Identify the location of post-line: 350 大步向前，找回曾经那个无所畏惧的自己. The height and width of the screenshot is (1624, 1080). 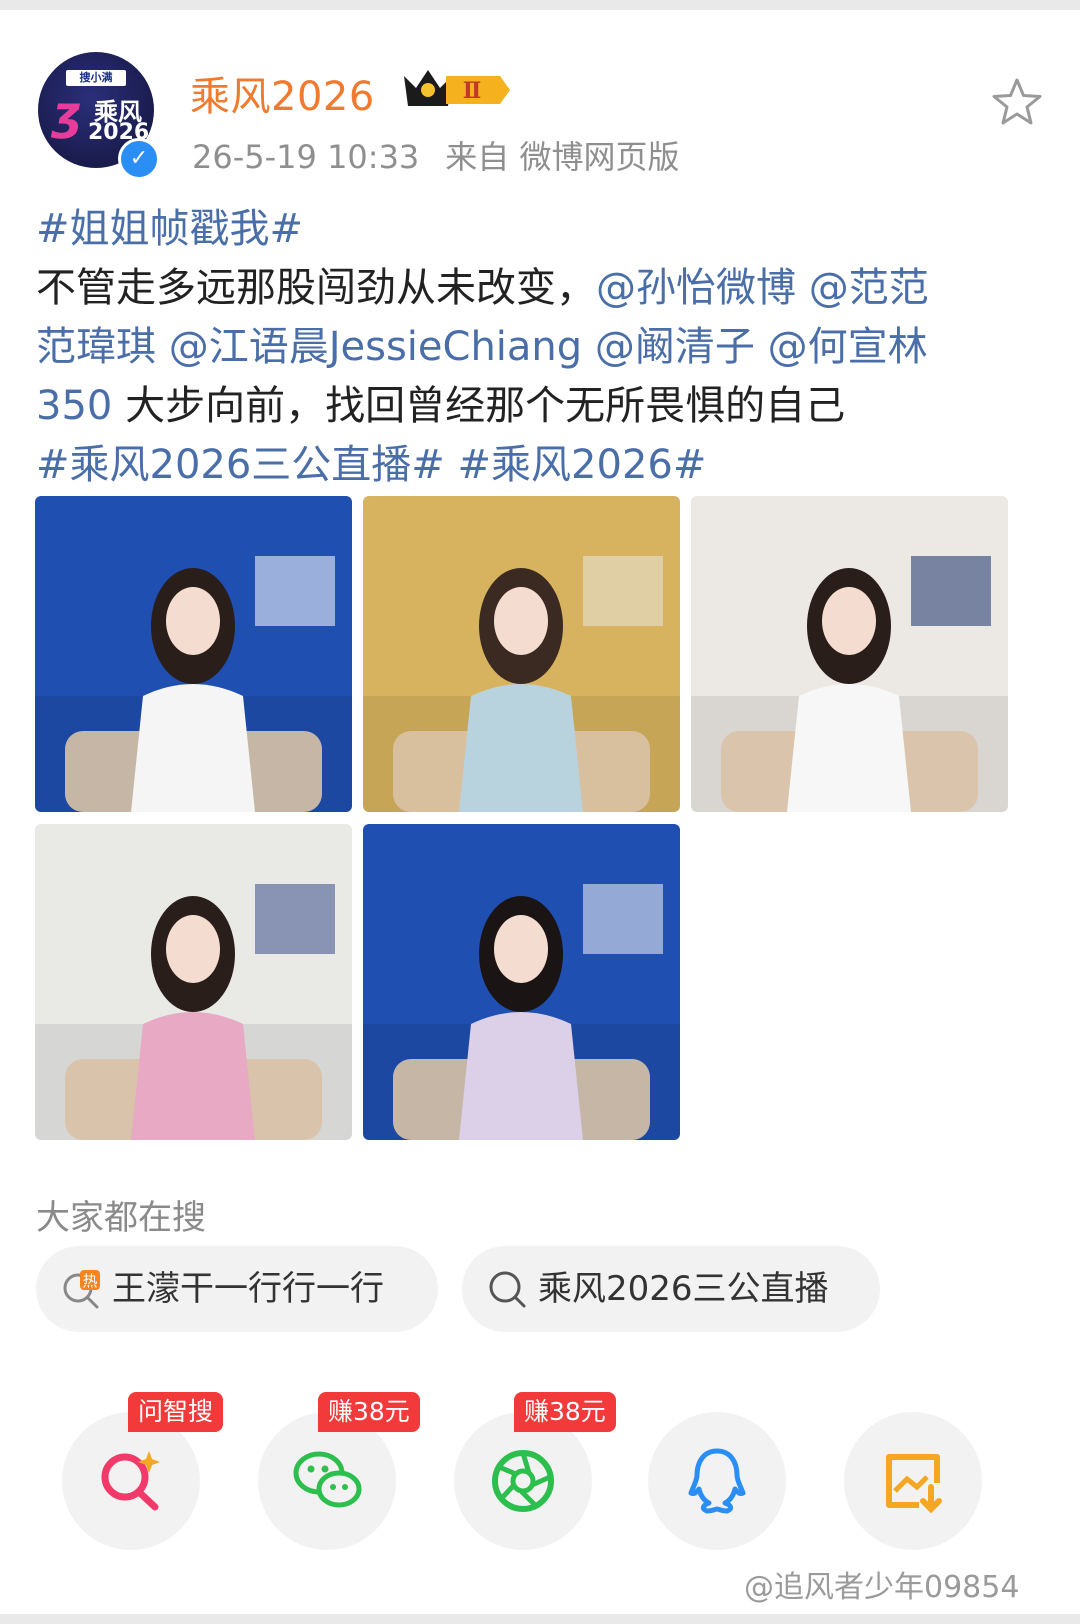
(541, 406).